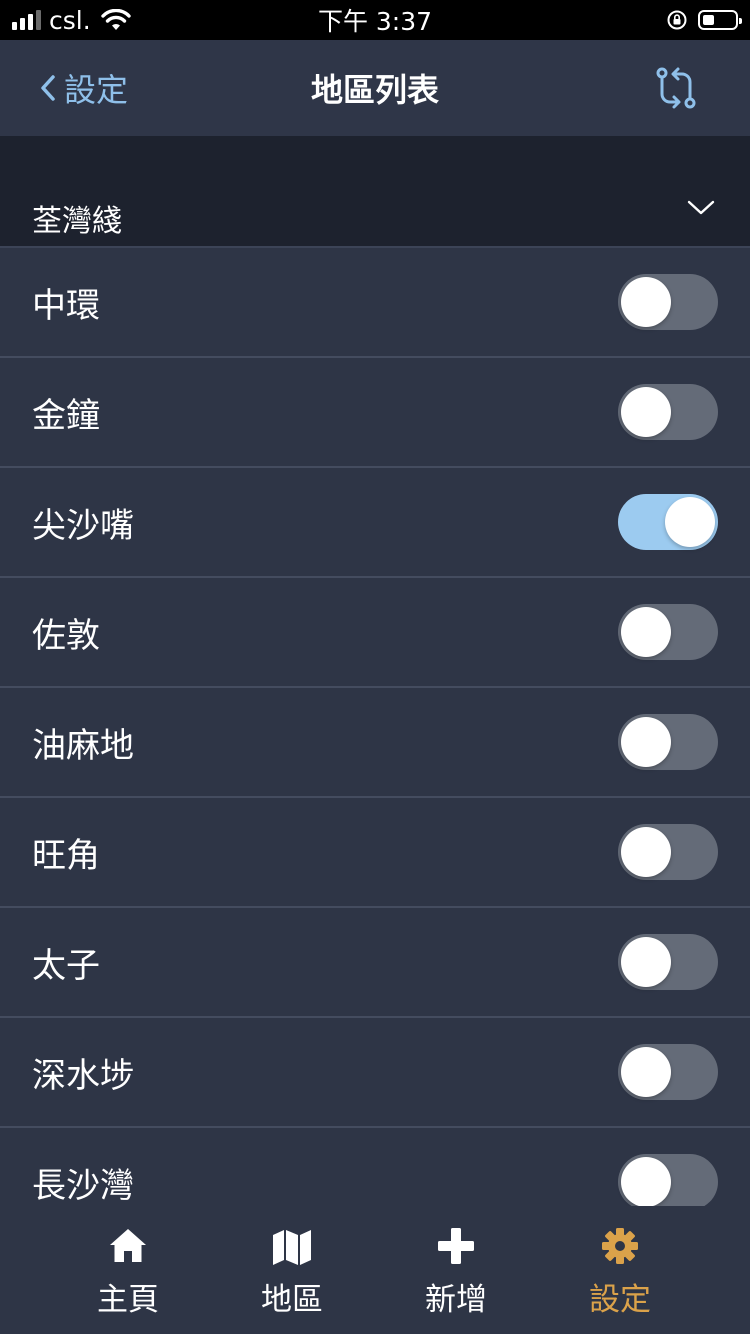 Image resolution: width=750 pixels, height=1334 pixels. I want to click on page-title: 地區列表, so click(374, 90).